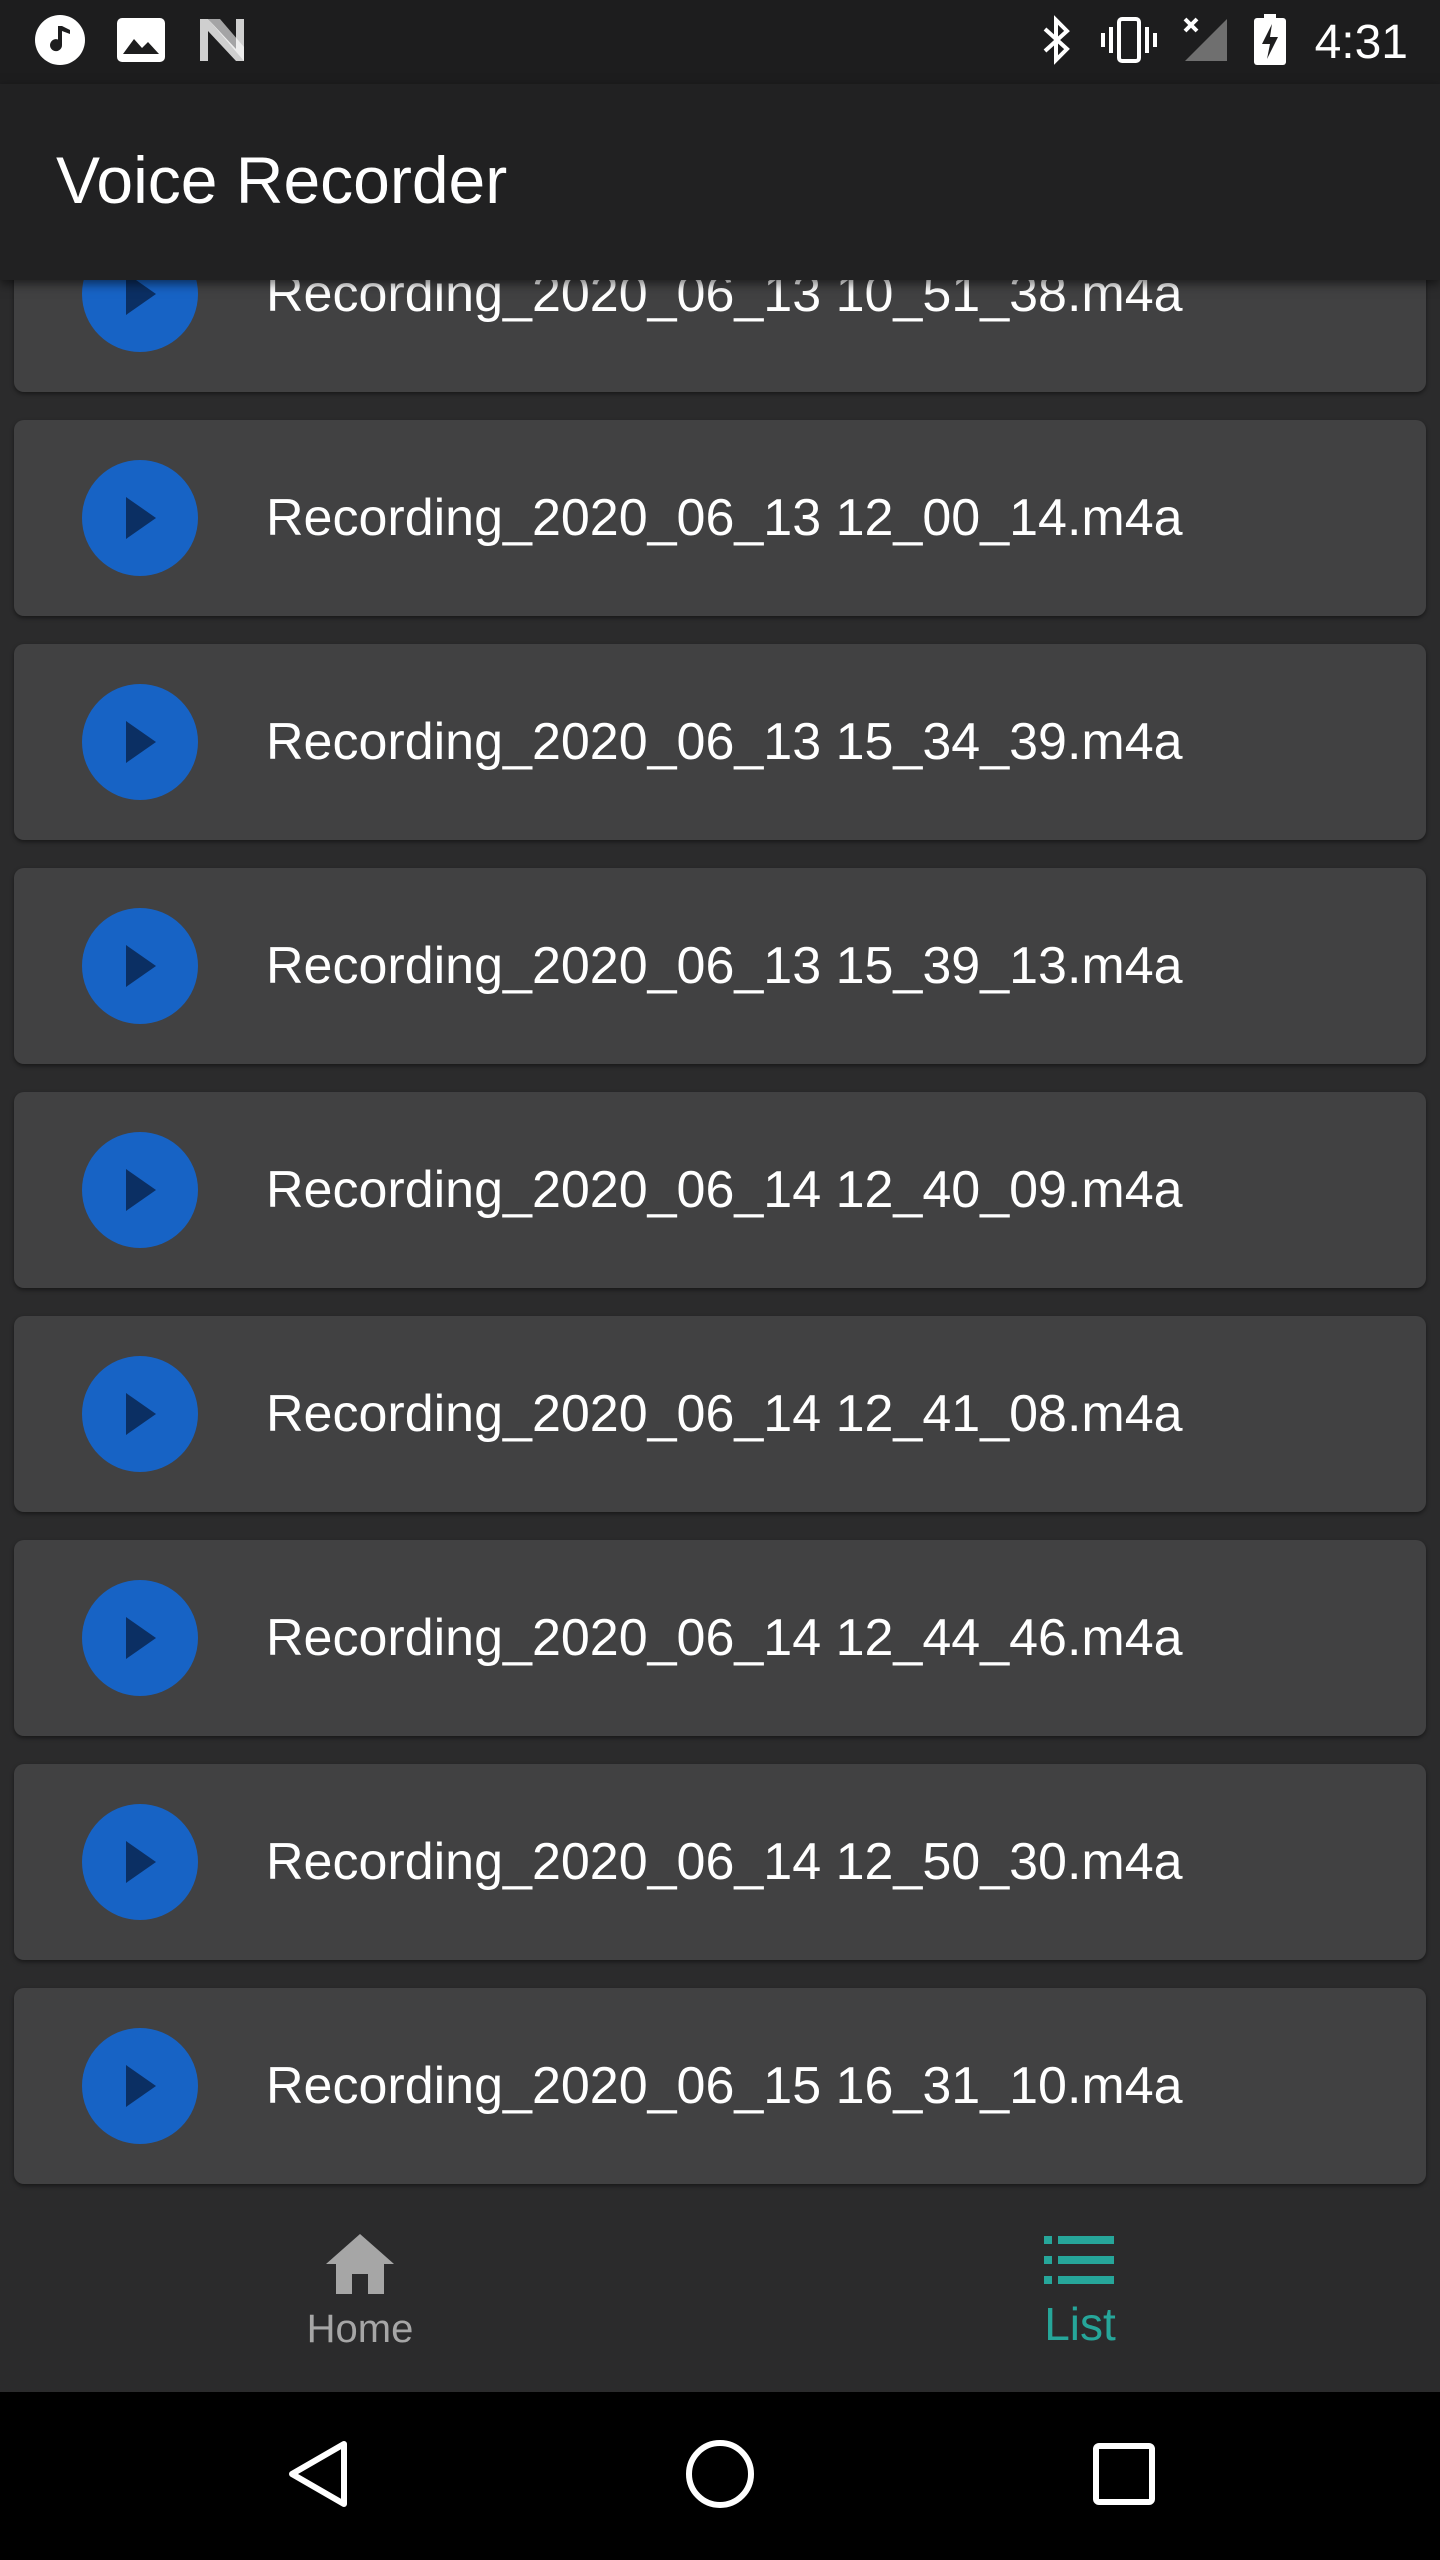 Image resolution: width=1440 pixels, height=2560 pixels. Describe the element at coordinates (1361, 42) in the screenshot. I see `clock: 4:31` at that location.